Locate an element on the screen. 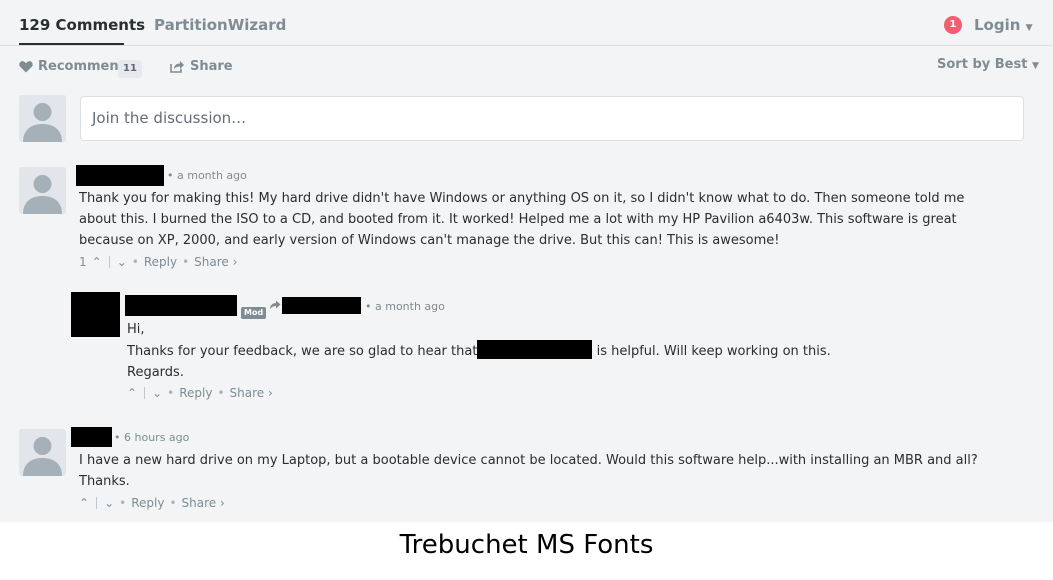 Image resolution: width=1053 pixels, height=580 pixels. recommend-button: Recommend is located at coordinates (73, 66).